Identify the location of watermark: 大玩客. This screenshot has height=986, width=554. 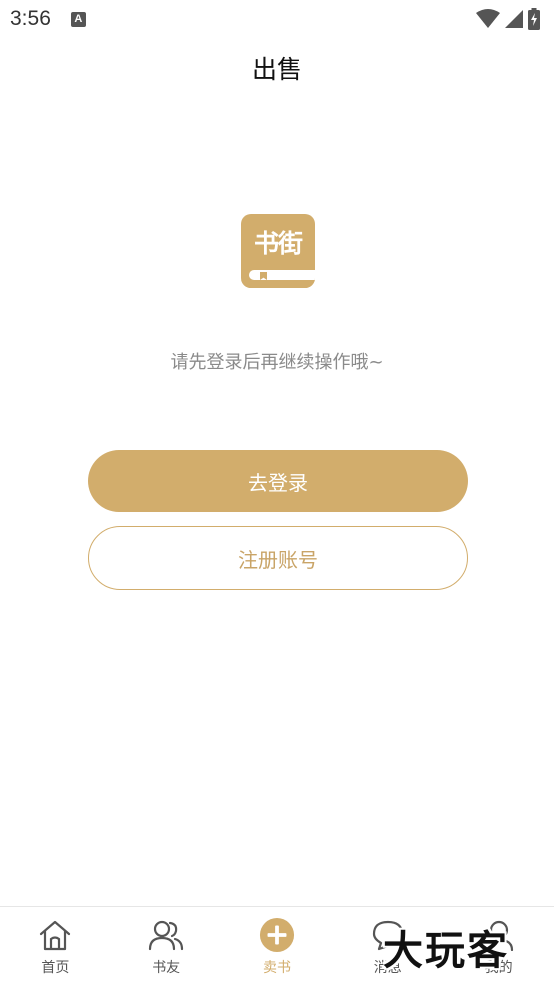
(446, 951).